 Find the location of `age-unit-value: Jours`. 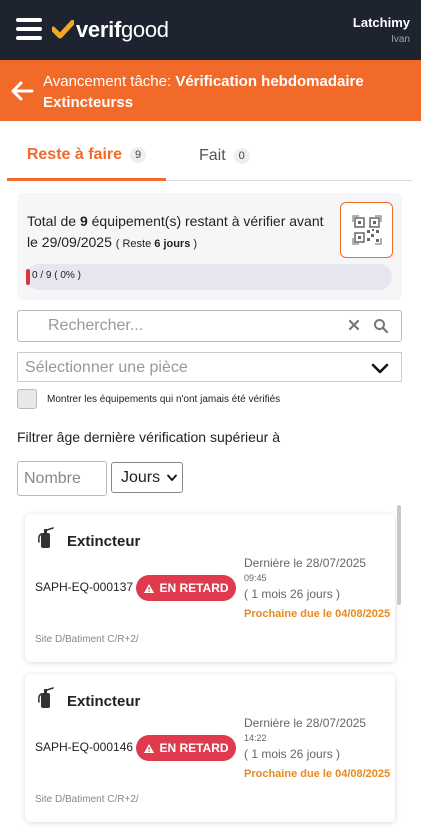

age-unit-value: Jours is located at coordinates (141, 477).